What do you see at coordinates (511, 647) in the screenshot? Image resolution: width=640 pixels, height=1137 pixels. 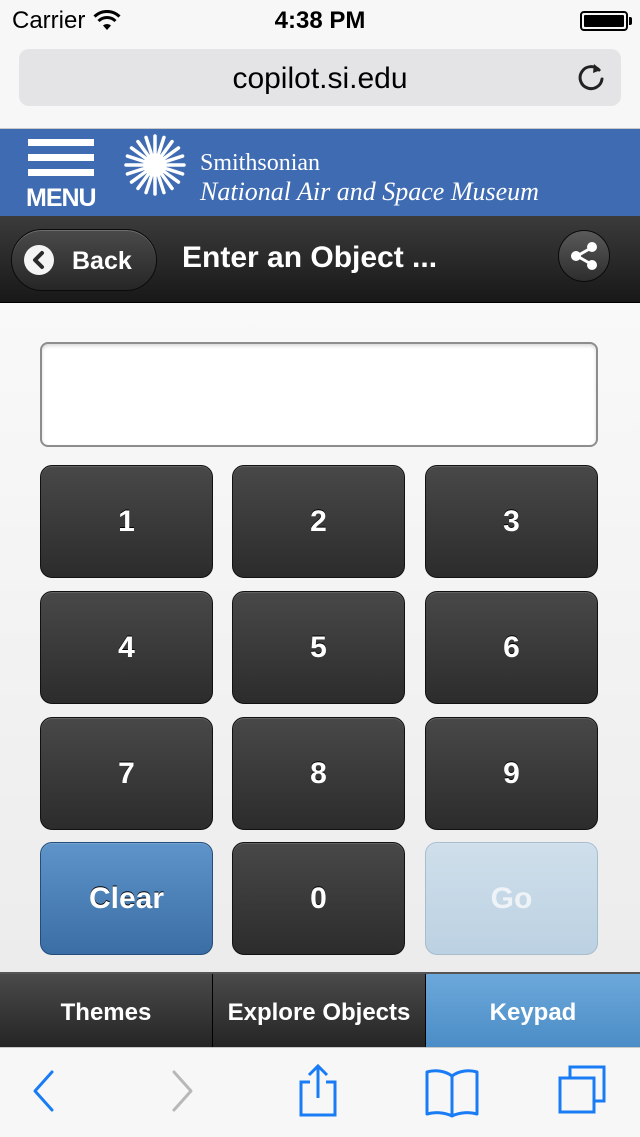 I see `key-6: 6` at bounding box center [511, 647].